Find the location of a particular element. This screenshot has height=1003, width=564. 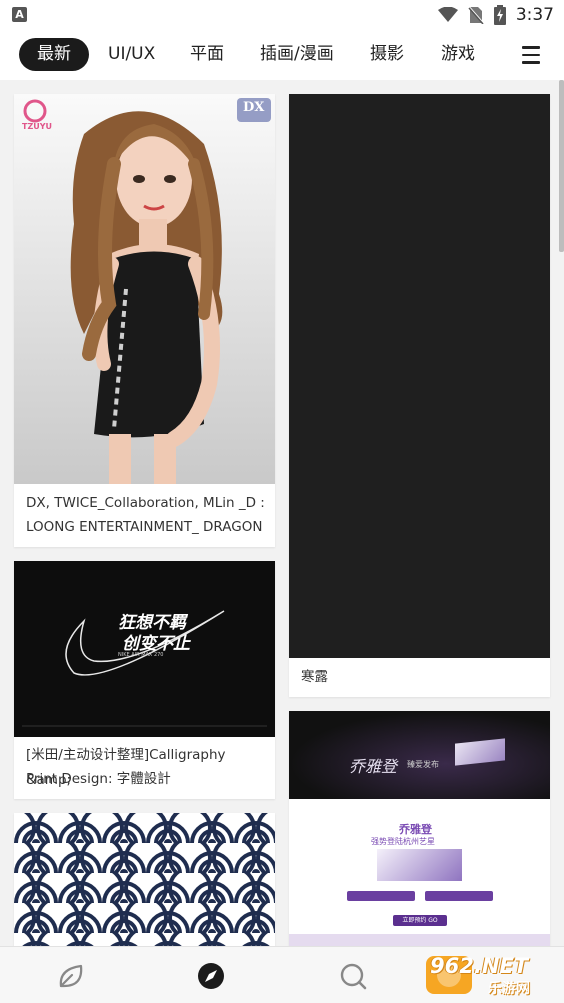

card-caption-line2: Print Design: 字體設計 is located at coordinates (98, 779).